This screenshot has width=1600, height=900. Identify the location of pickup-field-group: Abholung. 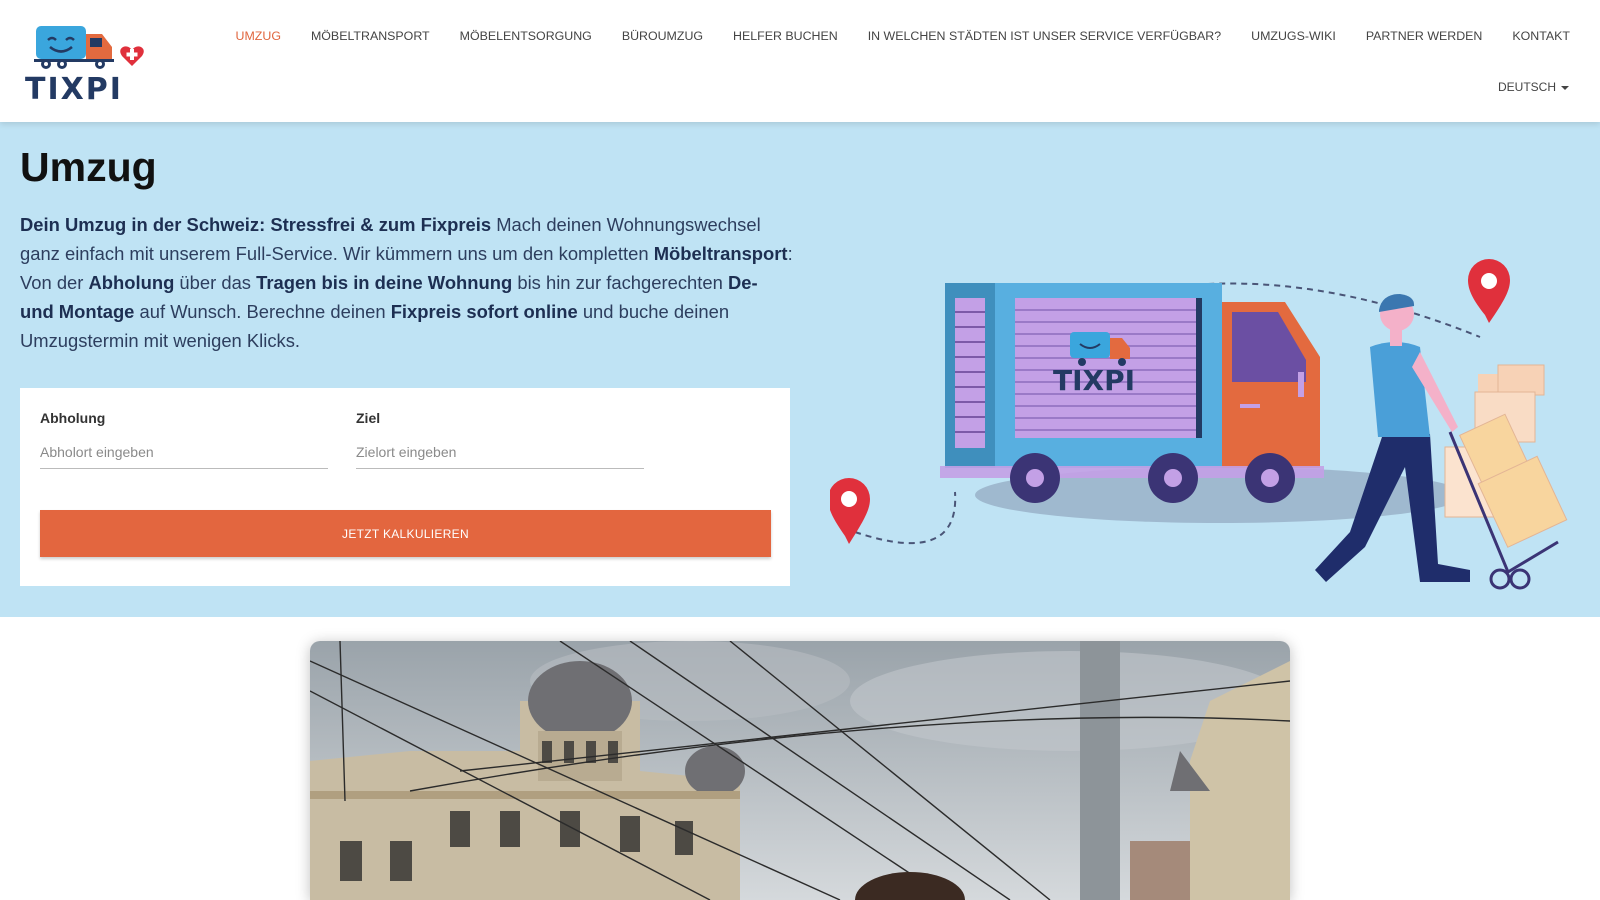
(184, 439).